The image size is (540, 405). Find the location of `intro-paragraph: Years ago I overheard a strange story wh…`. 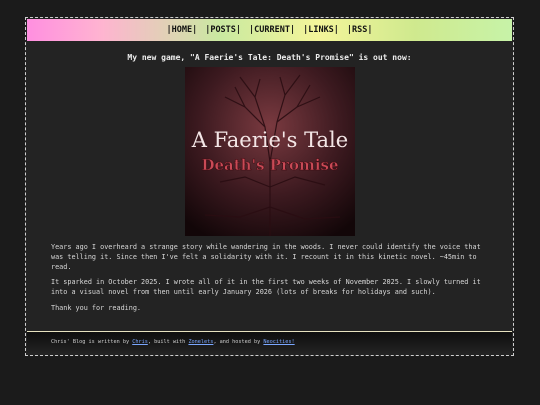

intro-paragraph: Years ago I overheard a strange story wh… is located at coordinates (266, 257).